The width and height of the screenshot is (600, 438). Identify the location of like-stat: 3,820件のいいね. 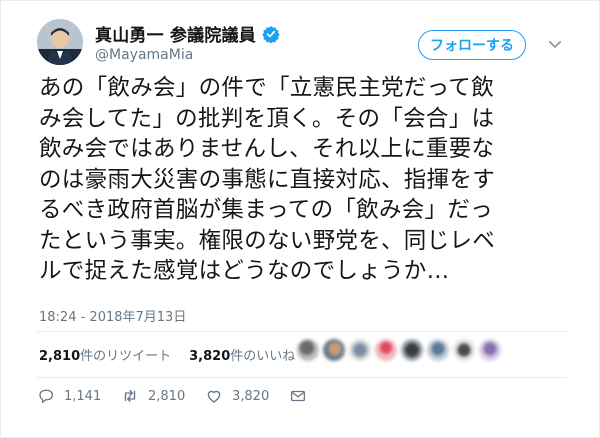
(242, 354).